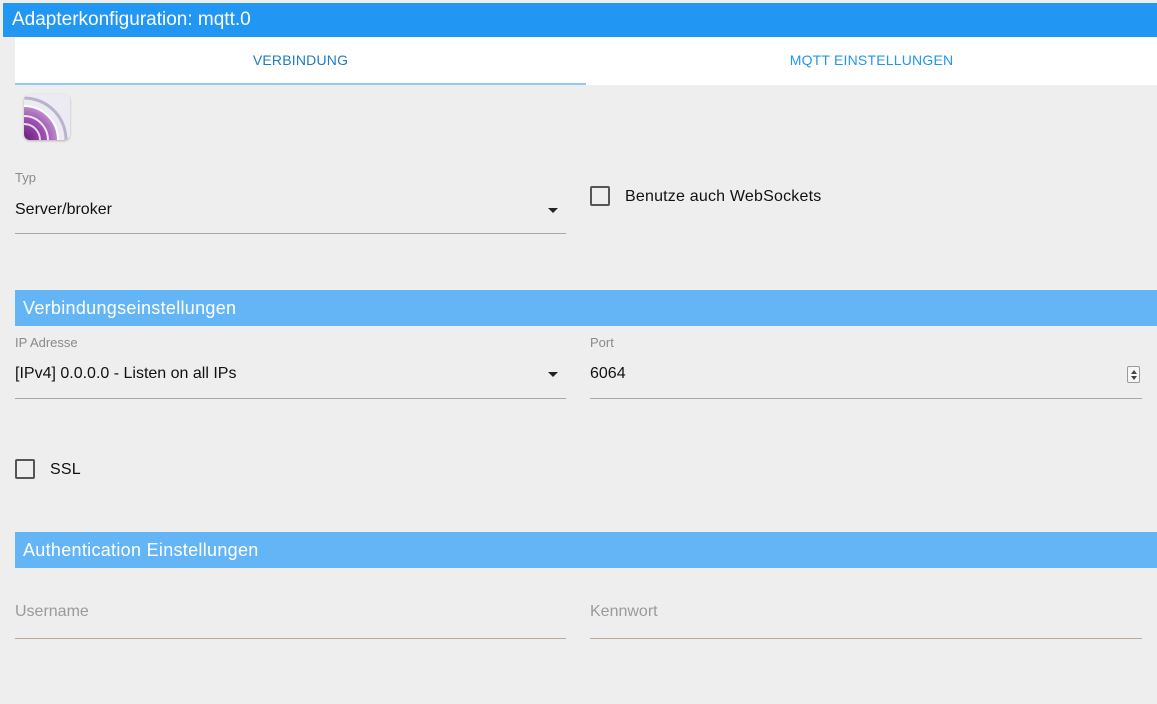 The width and height of the screenshot is (1157, 704). Describe the element at coordinates (608, 374) in the screenshot. I see `port-input: 6064` at that location.